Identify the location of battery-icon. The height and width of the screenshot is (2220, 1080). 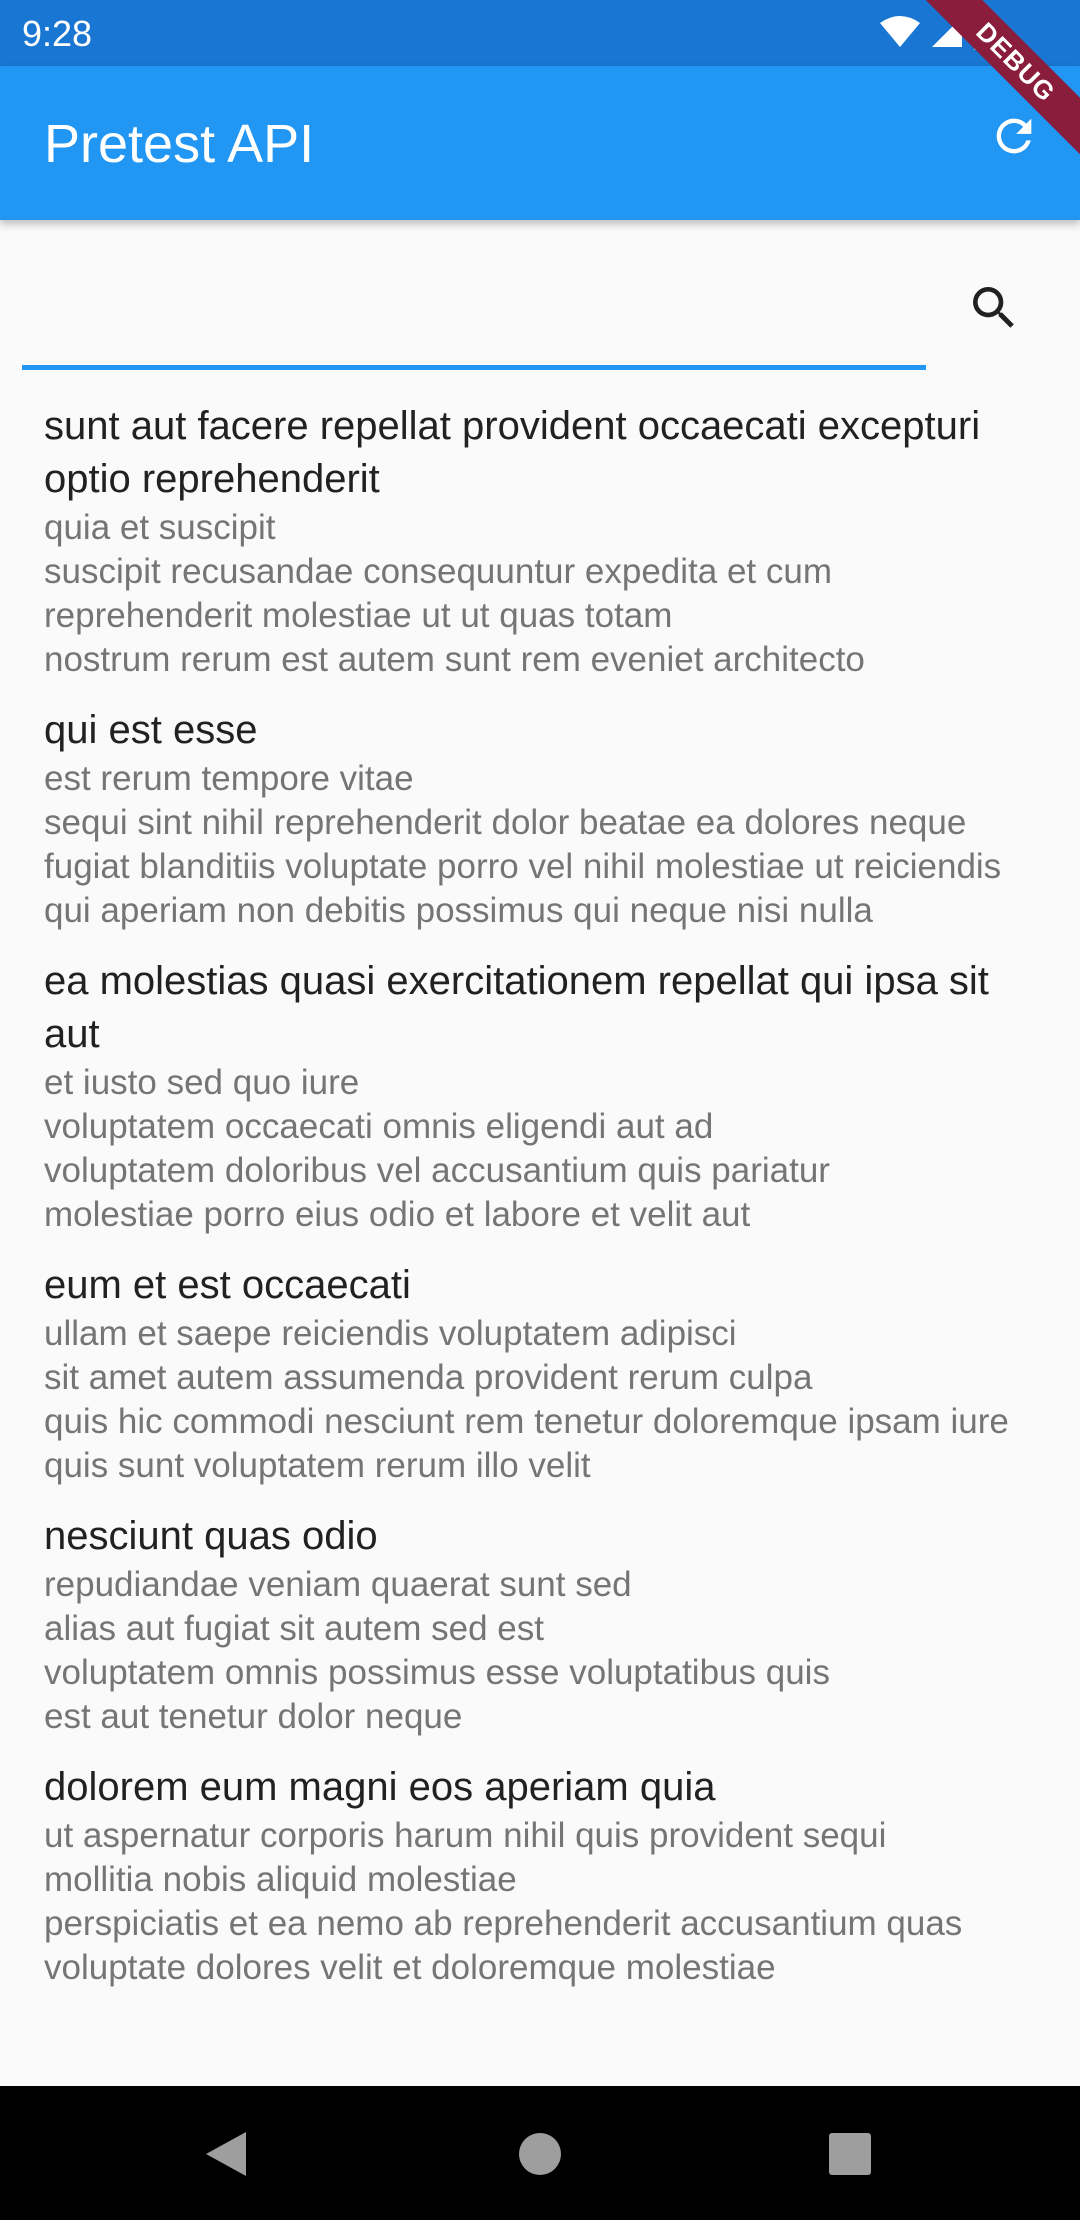
(985, 34).